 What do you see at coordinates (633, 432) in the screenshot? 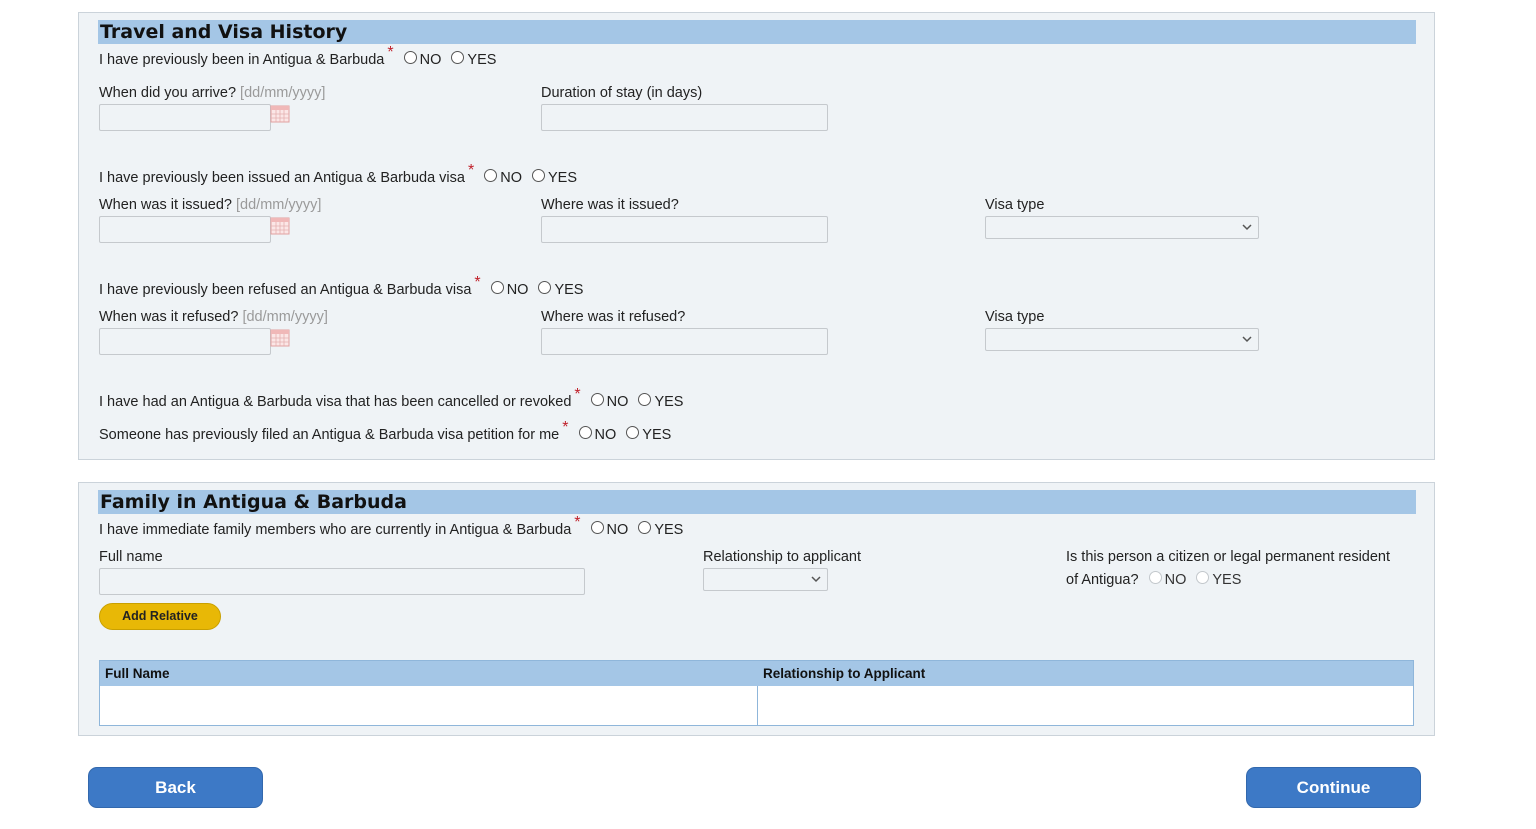
I see `radio-petition-yes` at bounding box center [633, 432].